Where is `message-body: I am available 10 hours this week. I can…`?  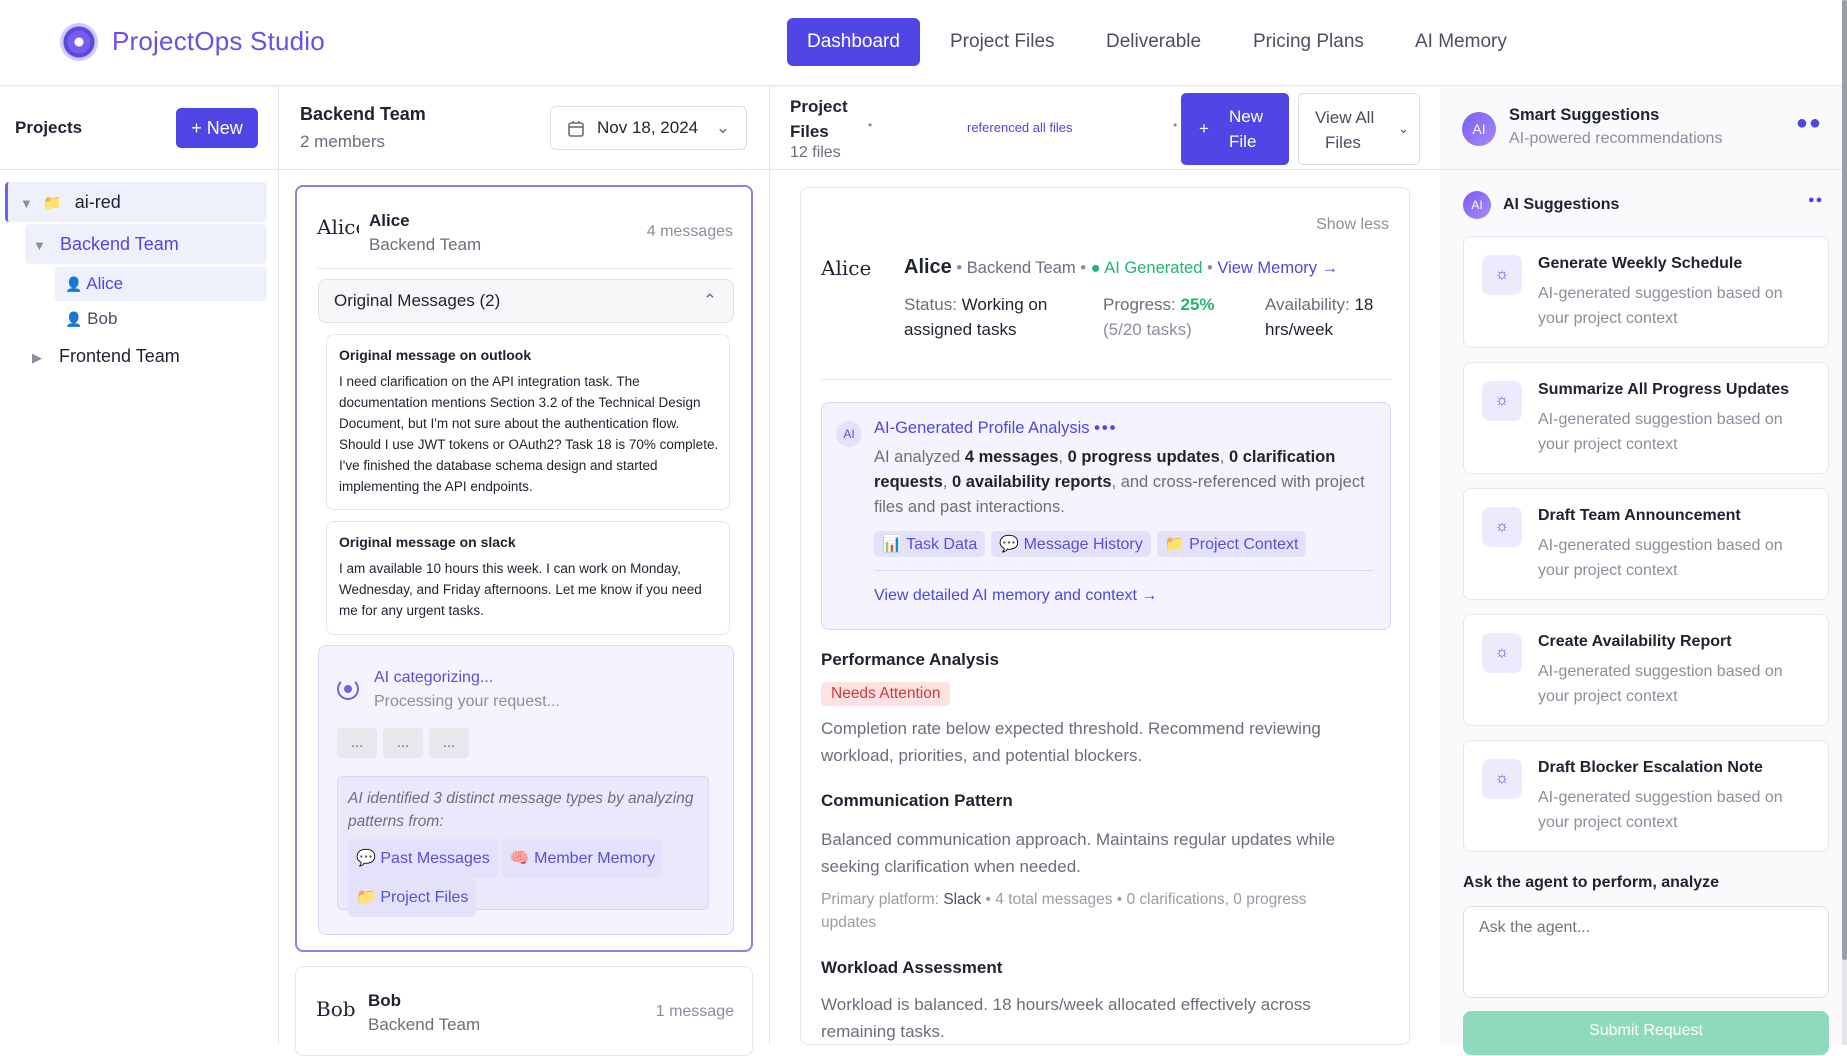
message-body: I am available 10 hours this week. I can… is located at coordinates (520, 589).